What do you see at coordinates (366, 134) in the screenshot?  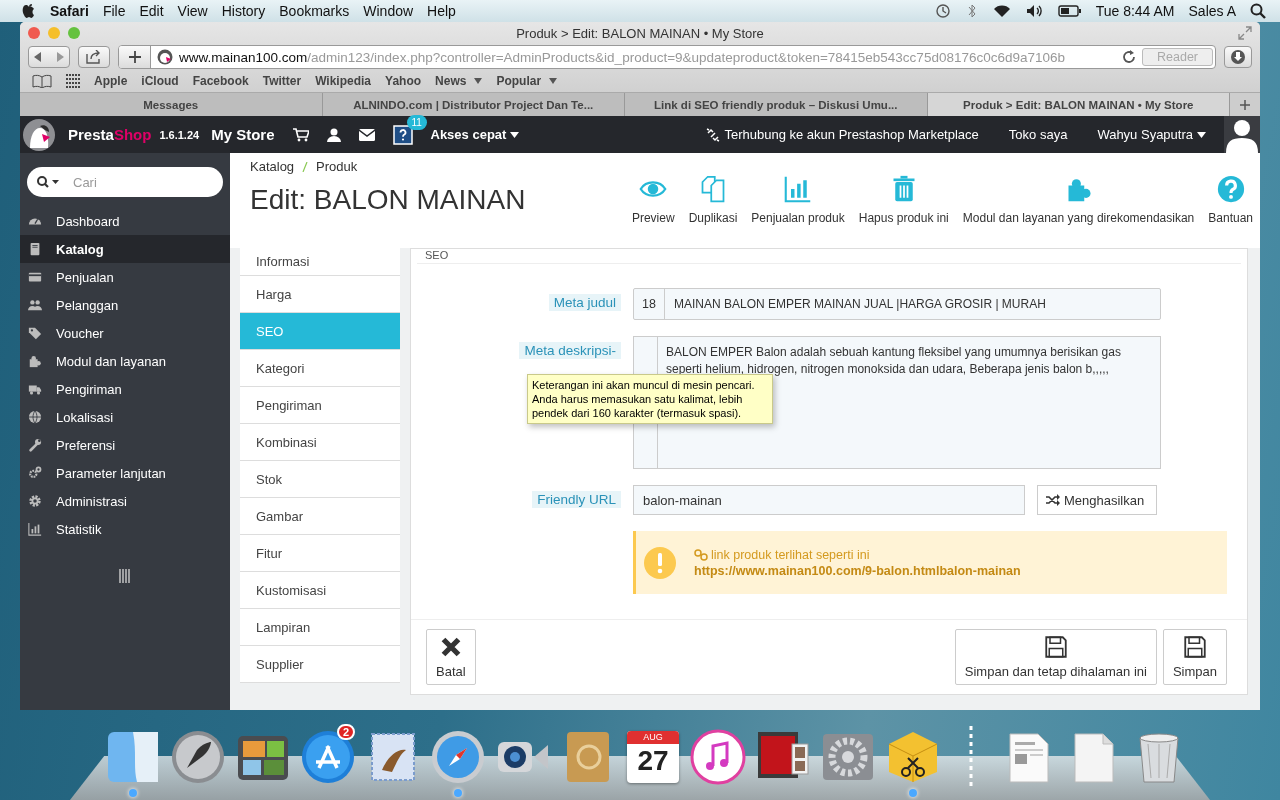 I see `envelope-icon` at bounding box center [366, 134].